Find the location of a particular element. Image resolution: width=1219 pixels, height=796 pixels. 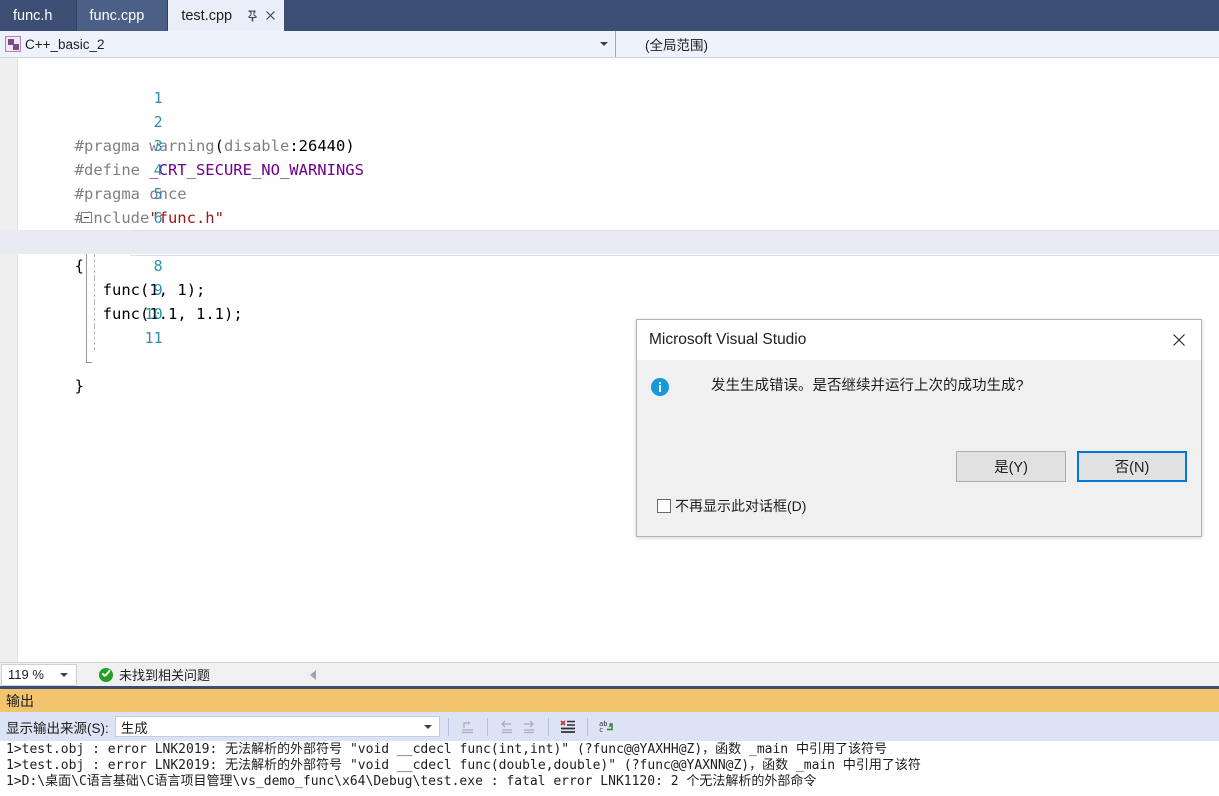

code-line-current: 8 func(1.1, 1.1); is located at coordinates (609, 276).